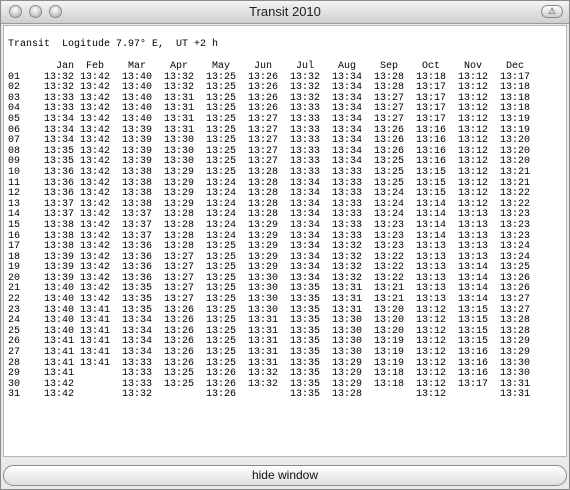 This screenshot has width=570, height=490. I want to click on corner-cell, so click(22, 67).